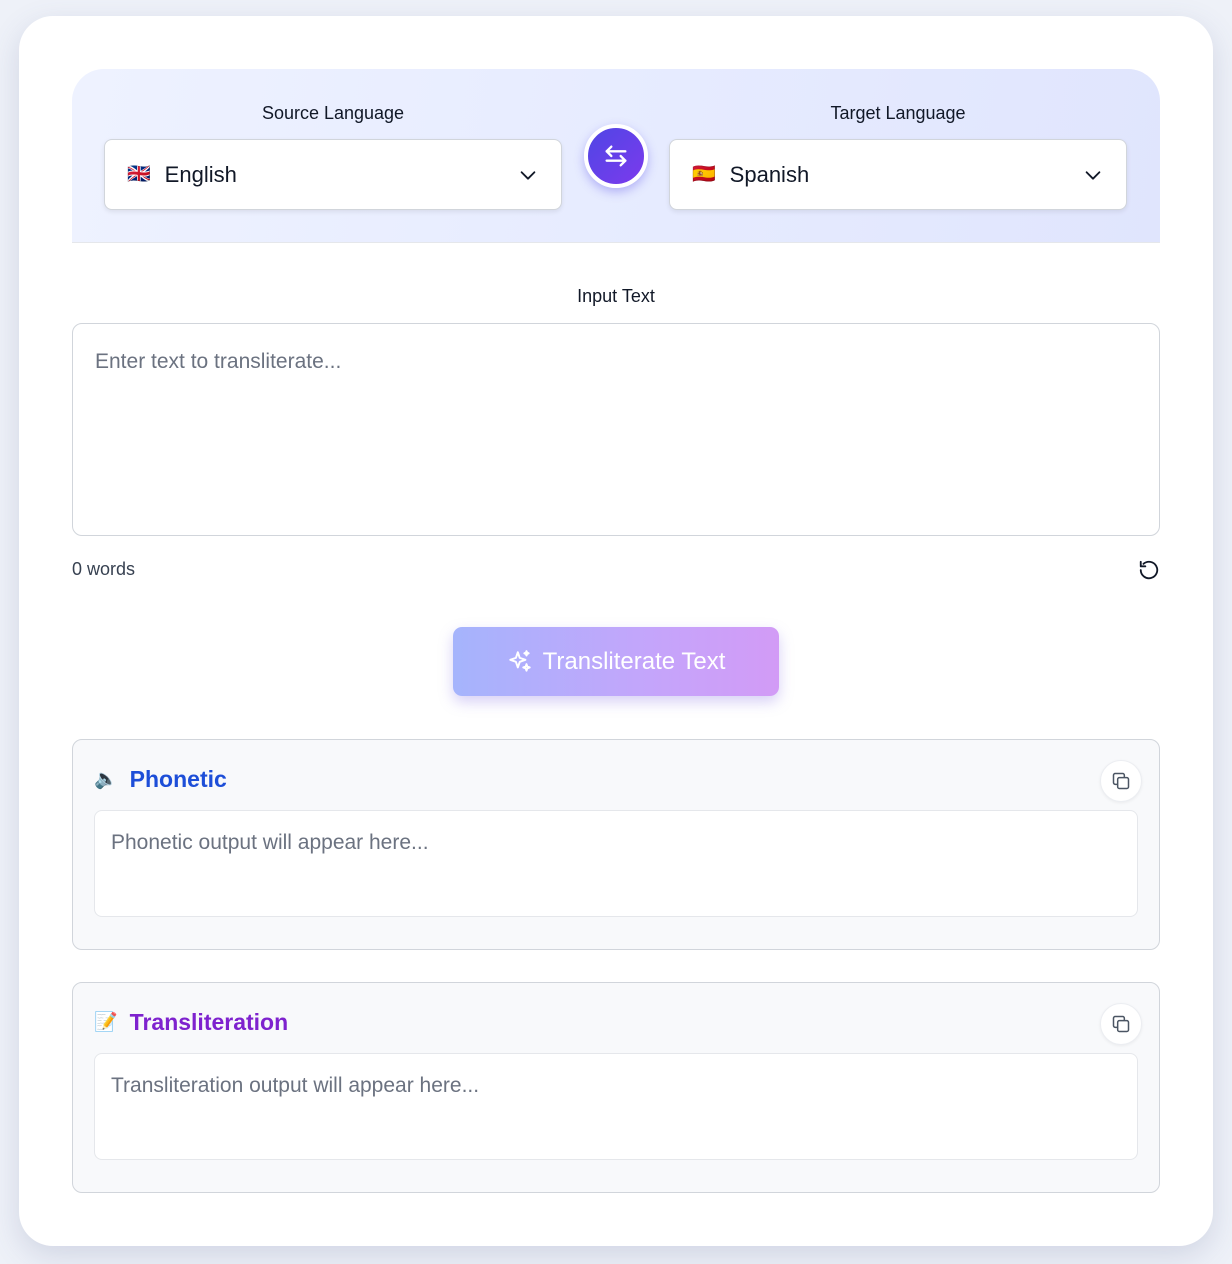 This screenshot has width=1232, height=1264. Describe the element at coordinates (209, 1022) in the screenshot. I see `transliteration-title: Transliteration` at that location.